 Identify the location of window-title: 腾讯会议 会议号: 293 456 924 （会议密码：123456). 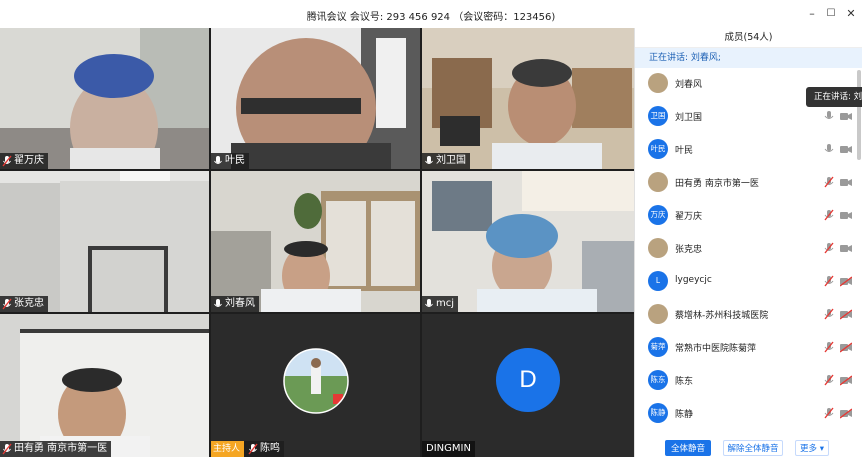
(431, 17).